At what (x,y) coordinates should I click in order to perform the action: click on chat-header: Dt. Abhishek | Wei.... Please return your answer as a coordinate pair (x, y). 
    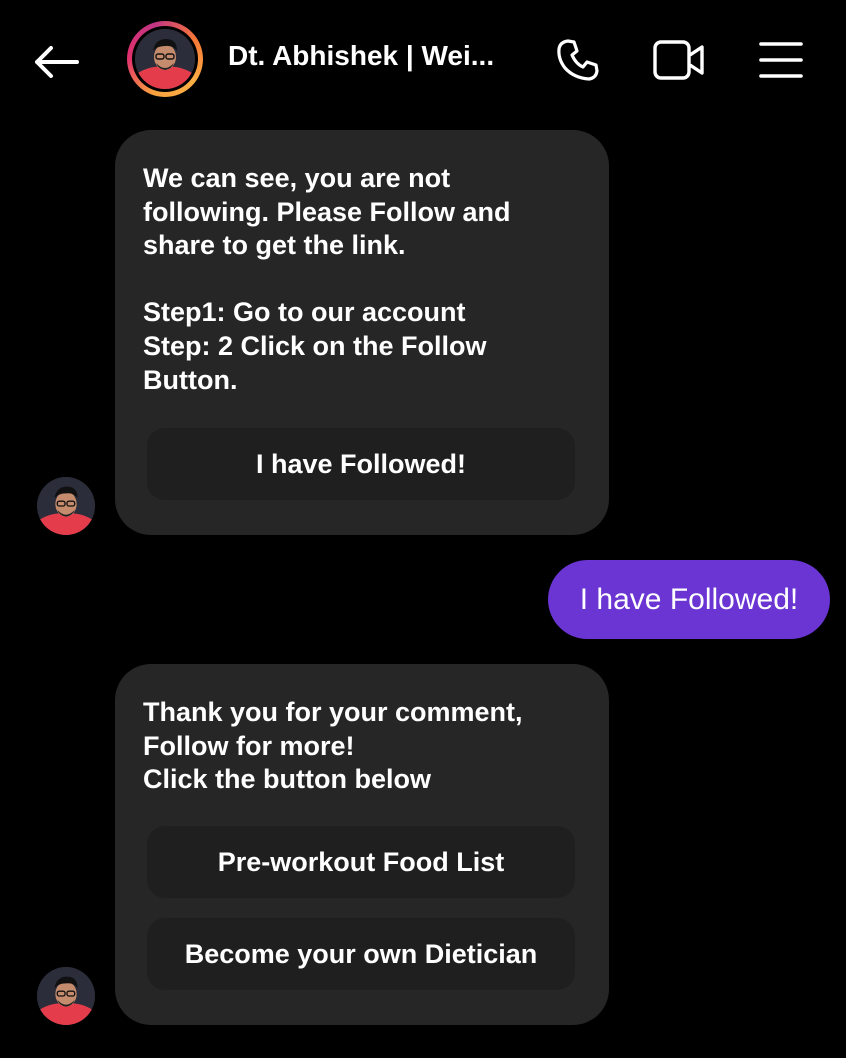
    Looking at the image, I should click on (423, 60).